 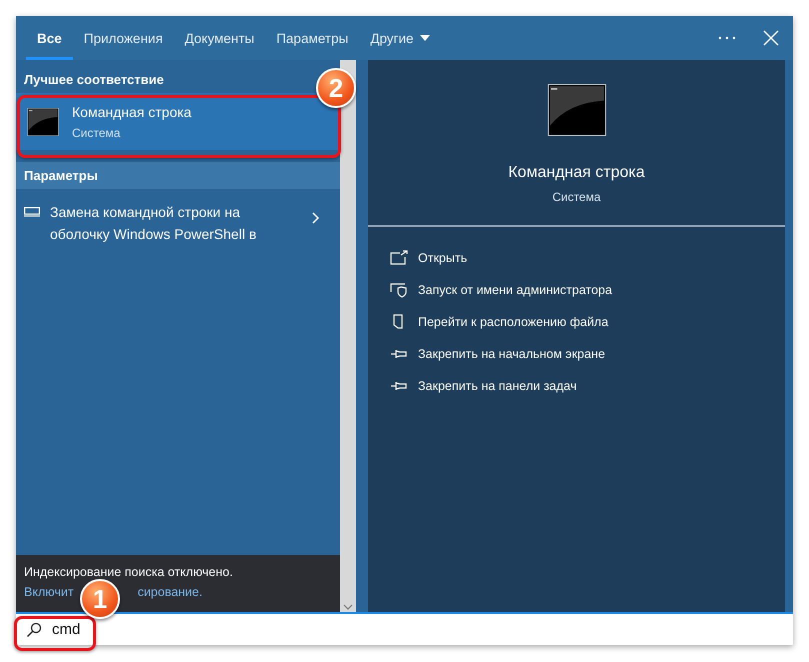 What do you see at coordinates (443, 257) in the screenshot?
I see `action-link: Открыть` at bounding box center [443, 257].